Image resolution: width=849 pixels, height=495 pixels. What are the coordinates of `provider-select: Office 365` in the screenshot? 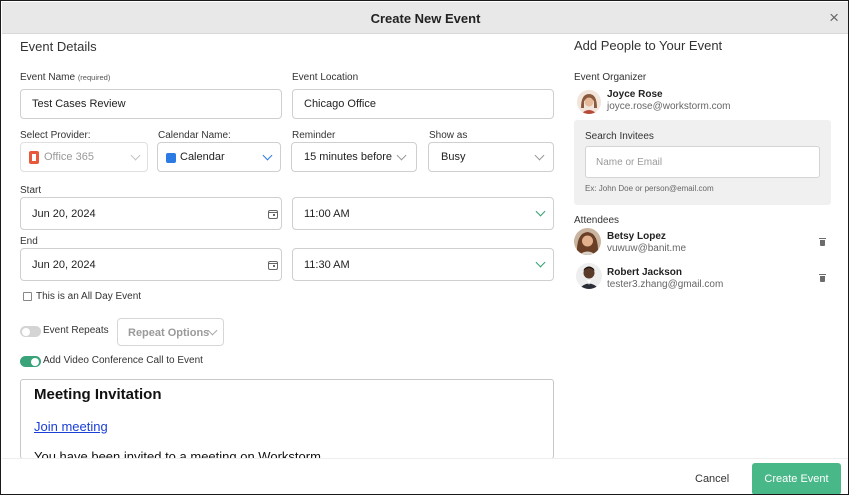 It's located at (84, 157).